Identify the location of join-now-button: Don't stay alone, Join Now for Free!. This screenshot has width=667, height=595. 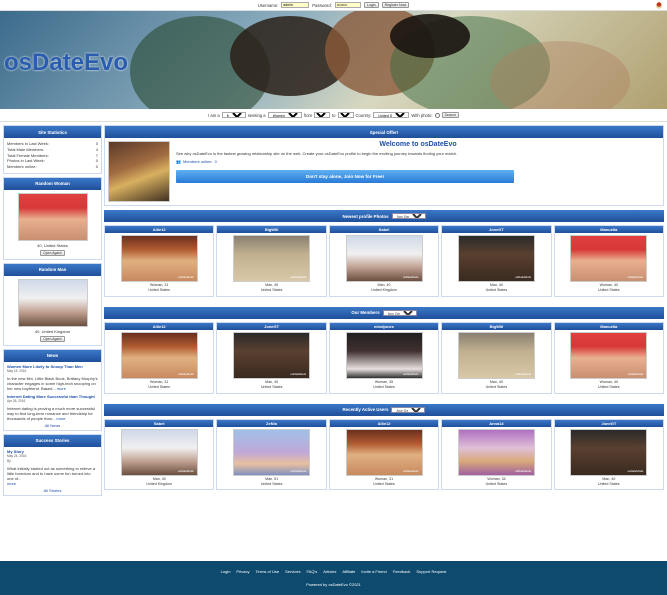
(345, 176).